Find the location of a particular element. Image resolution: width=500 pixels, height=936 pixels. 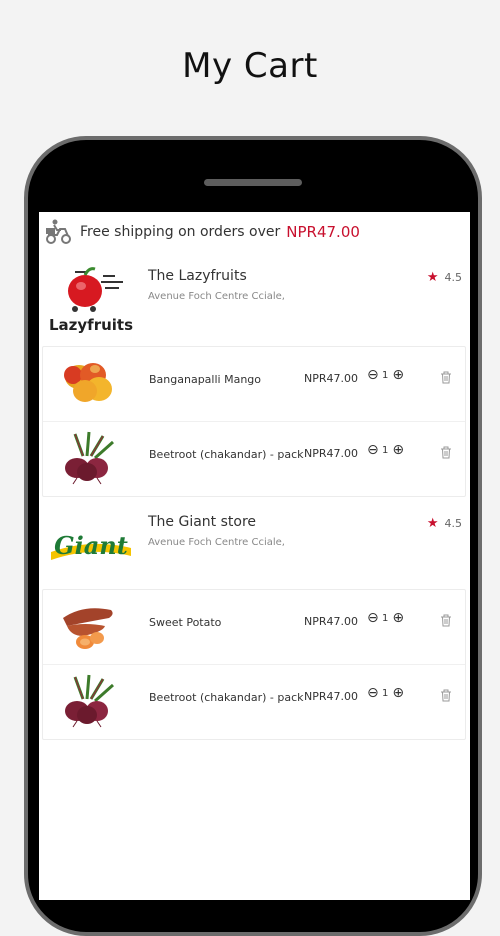

phone-speaker is located at coordinates (253, 182).